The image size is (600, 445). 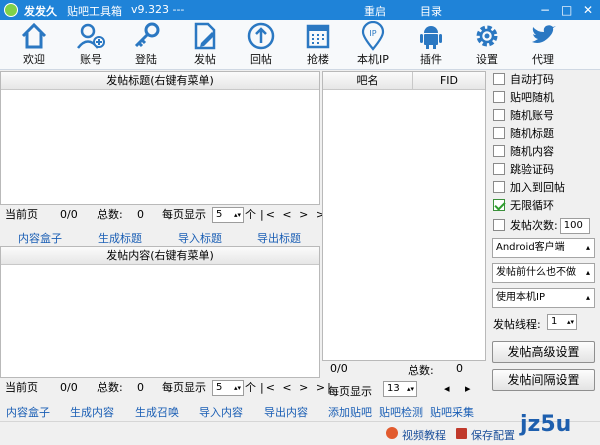 What do you see at coordinates (69, 387) in the screenshot?
I see `content-pager-current: 0/0` at bounding box center [69, 387].